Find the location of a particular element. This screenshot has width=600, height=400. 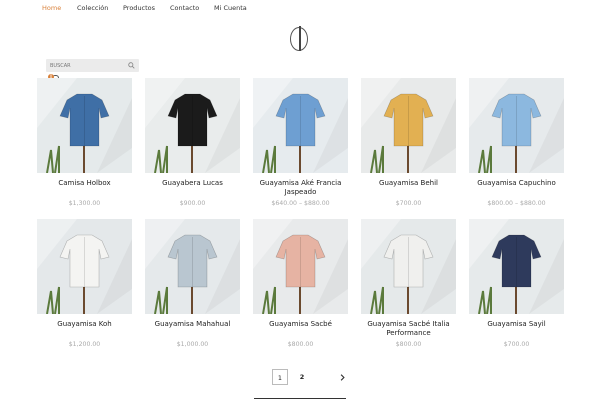

brand-logo is located at coordinates (300, 38).